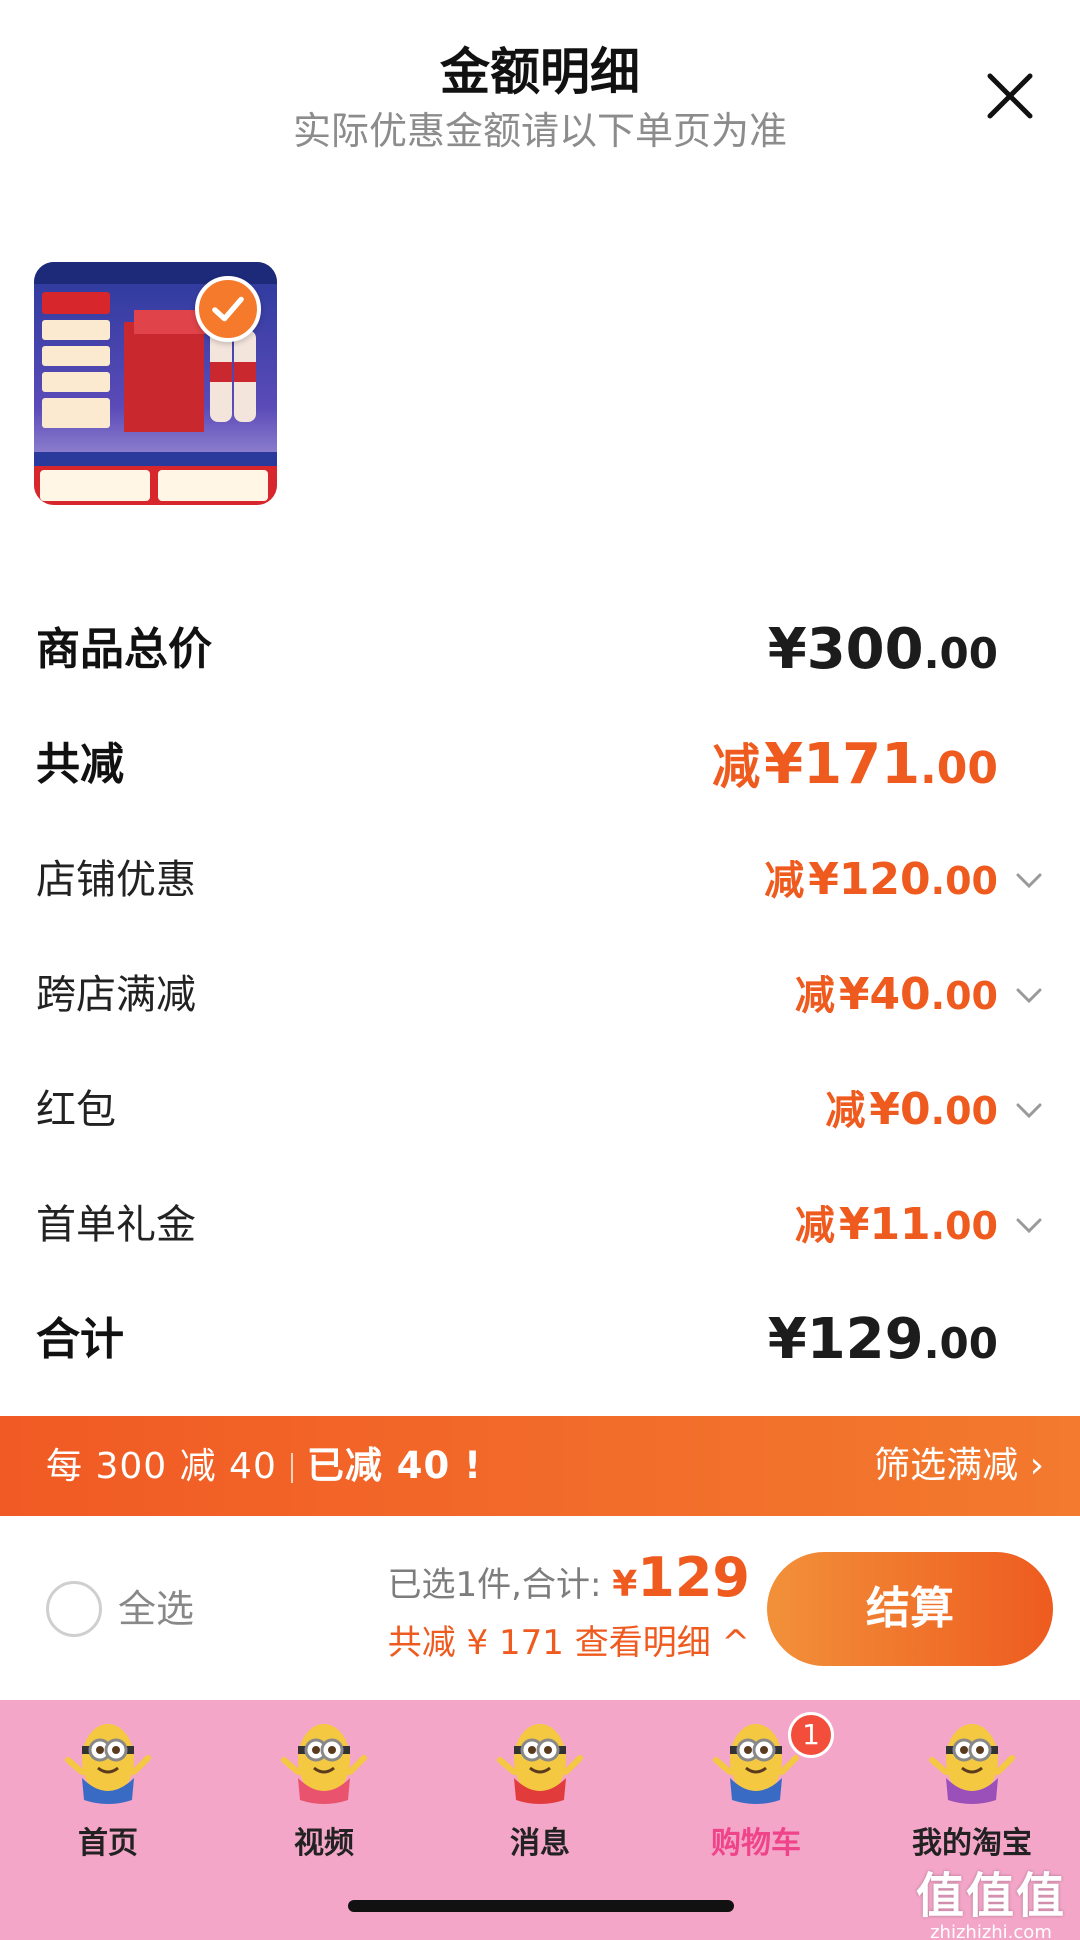  I want to click on summary-total-line: 已选1件,合计: ¥129, so click(550, 1577).